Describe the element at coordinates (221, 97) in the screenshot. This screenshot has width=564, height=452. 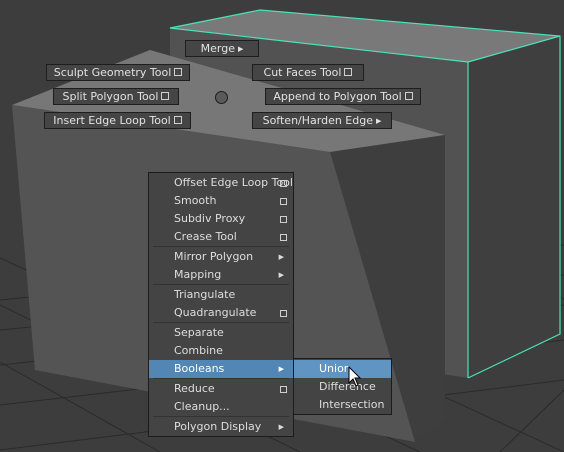
I see `marking-menu-center-dot` at that location.